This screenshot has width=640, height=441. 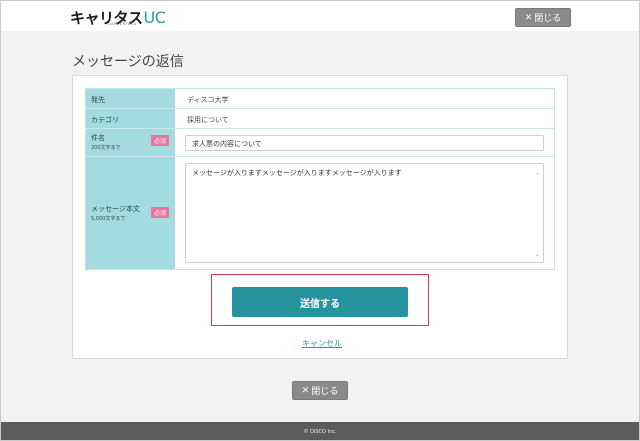 What do you see at coordinates (208, 120) in the screenshot?
I see `category-value: 採用について` at bounding box center [208, 120].